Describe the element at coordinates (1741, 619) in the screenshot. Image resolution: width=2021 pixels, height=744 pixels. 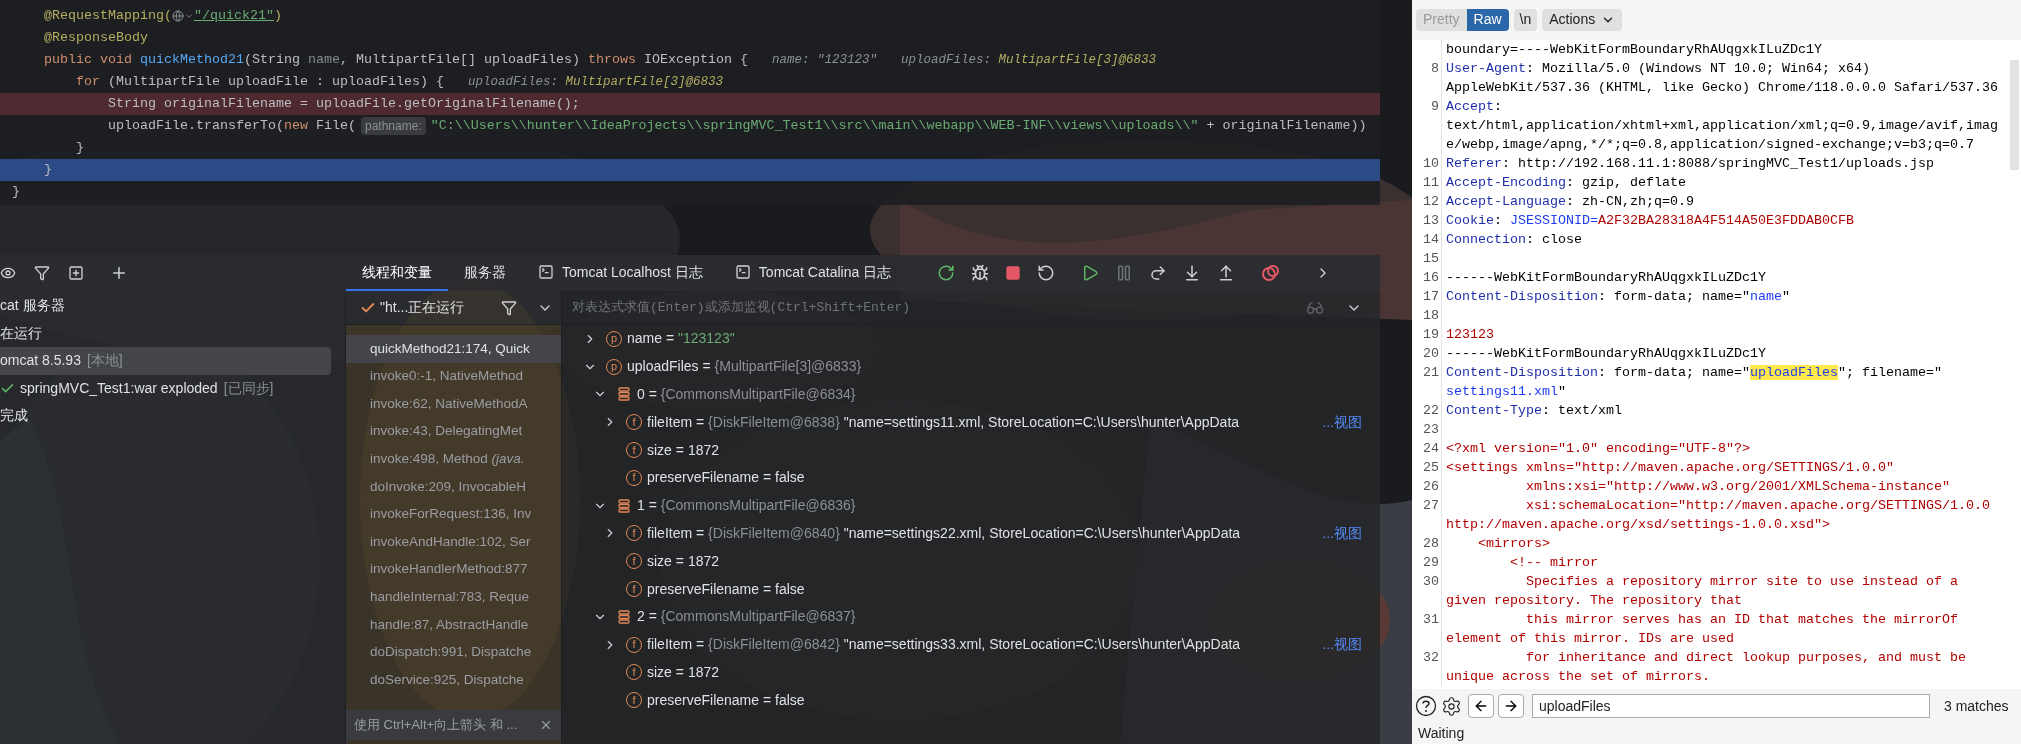
I see `request-text-line: this mirror serves has an ID that matches the mirrorOf` at that location.